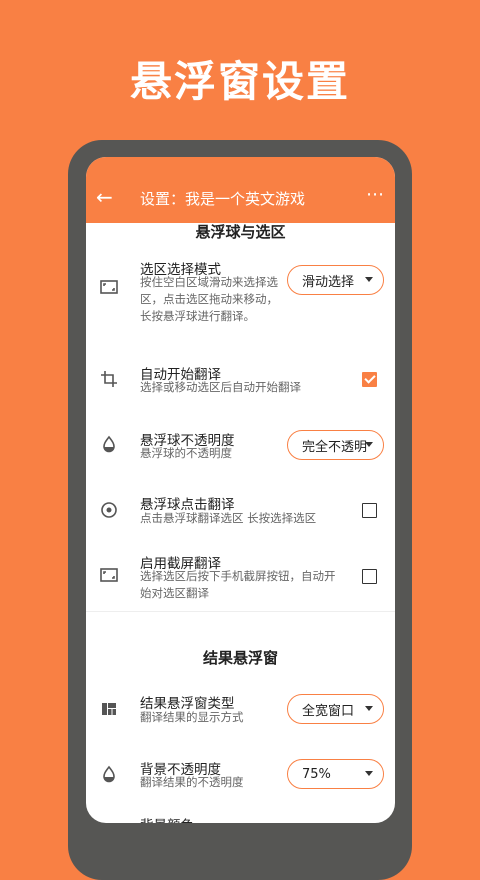  What do you see at coordinates (192, 717) in the screenshot?
I see `setting-desc: 翻译结果的显示方式` at bounding box center [192, 717].